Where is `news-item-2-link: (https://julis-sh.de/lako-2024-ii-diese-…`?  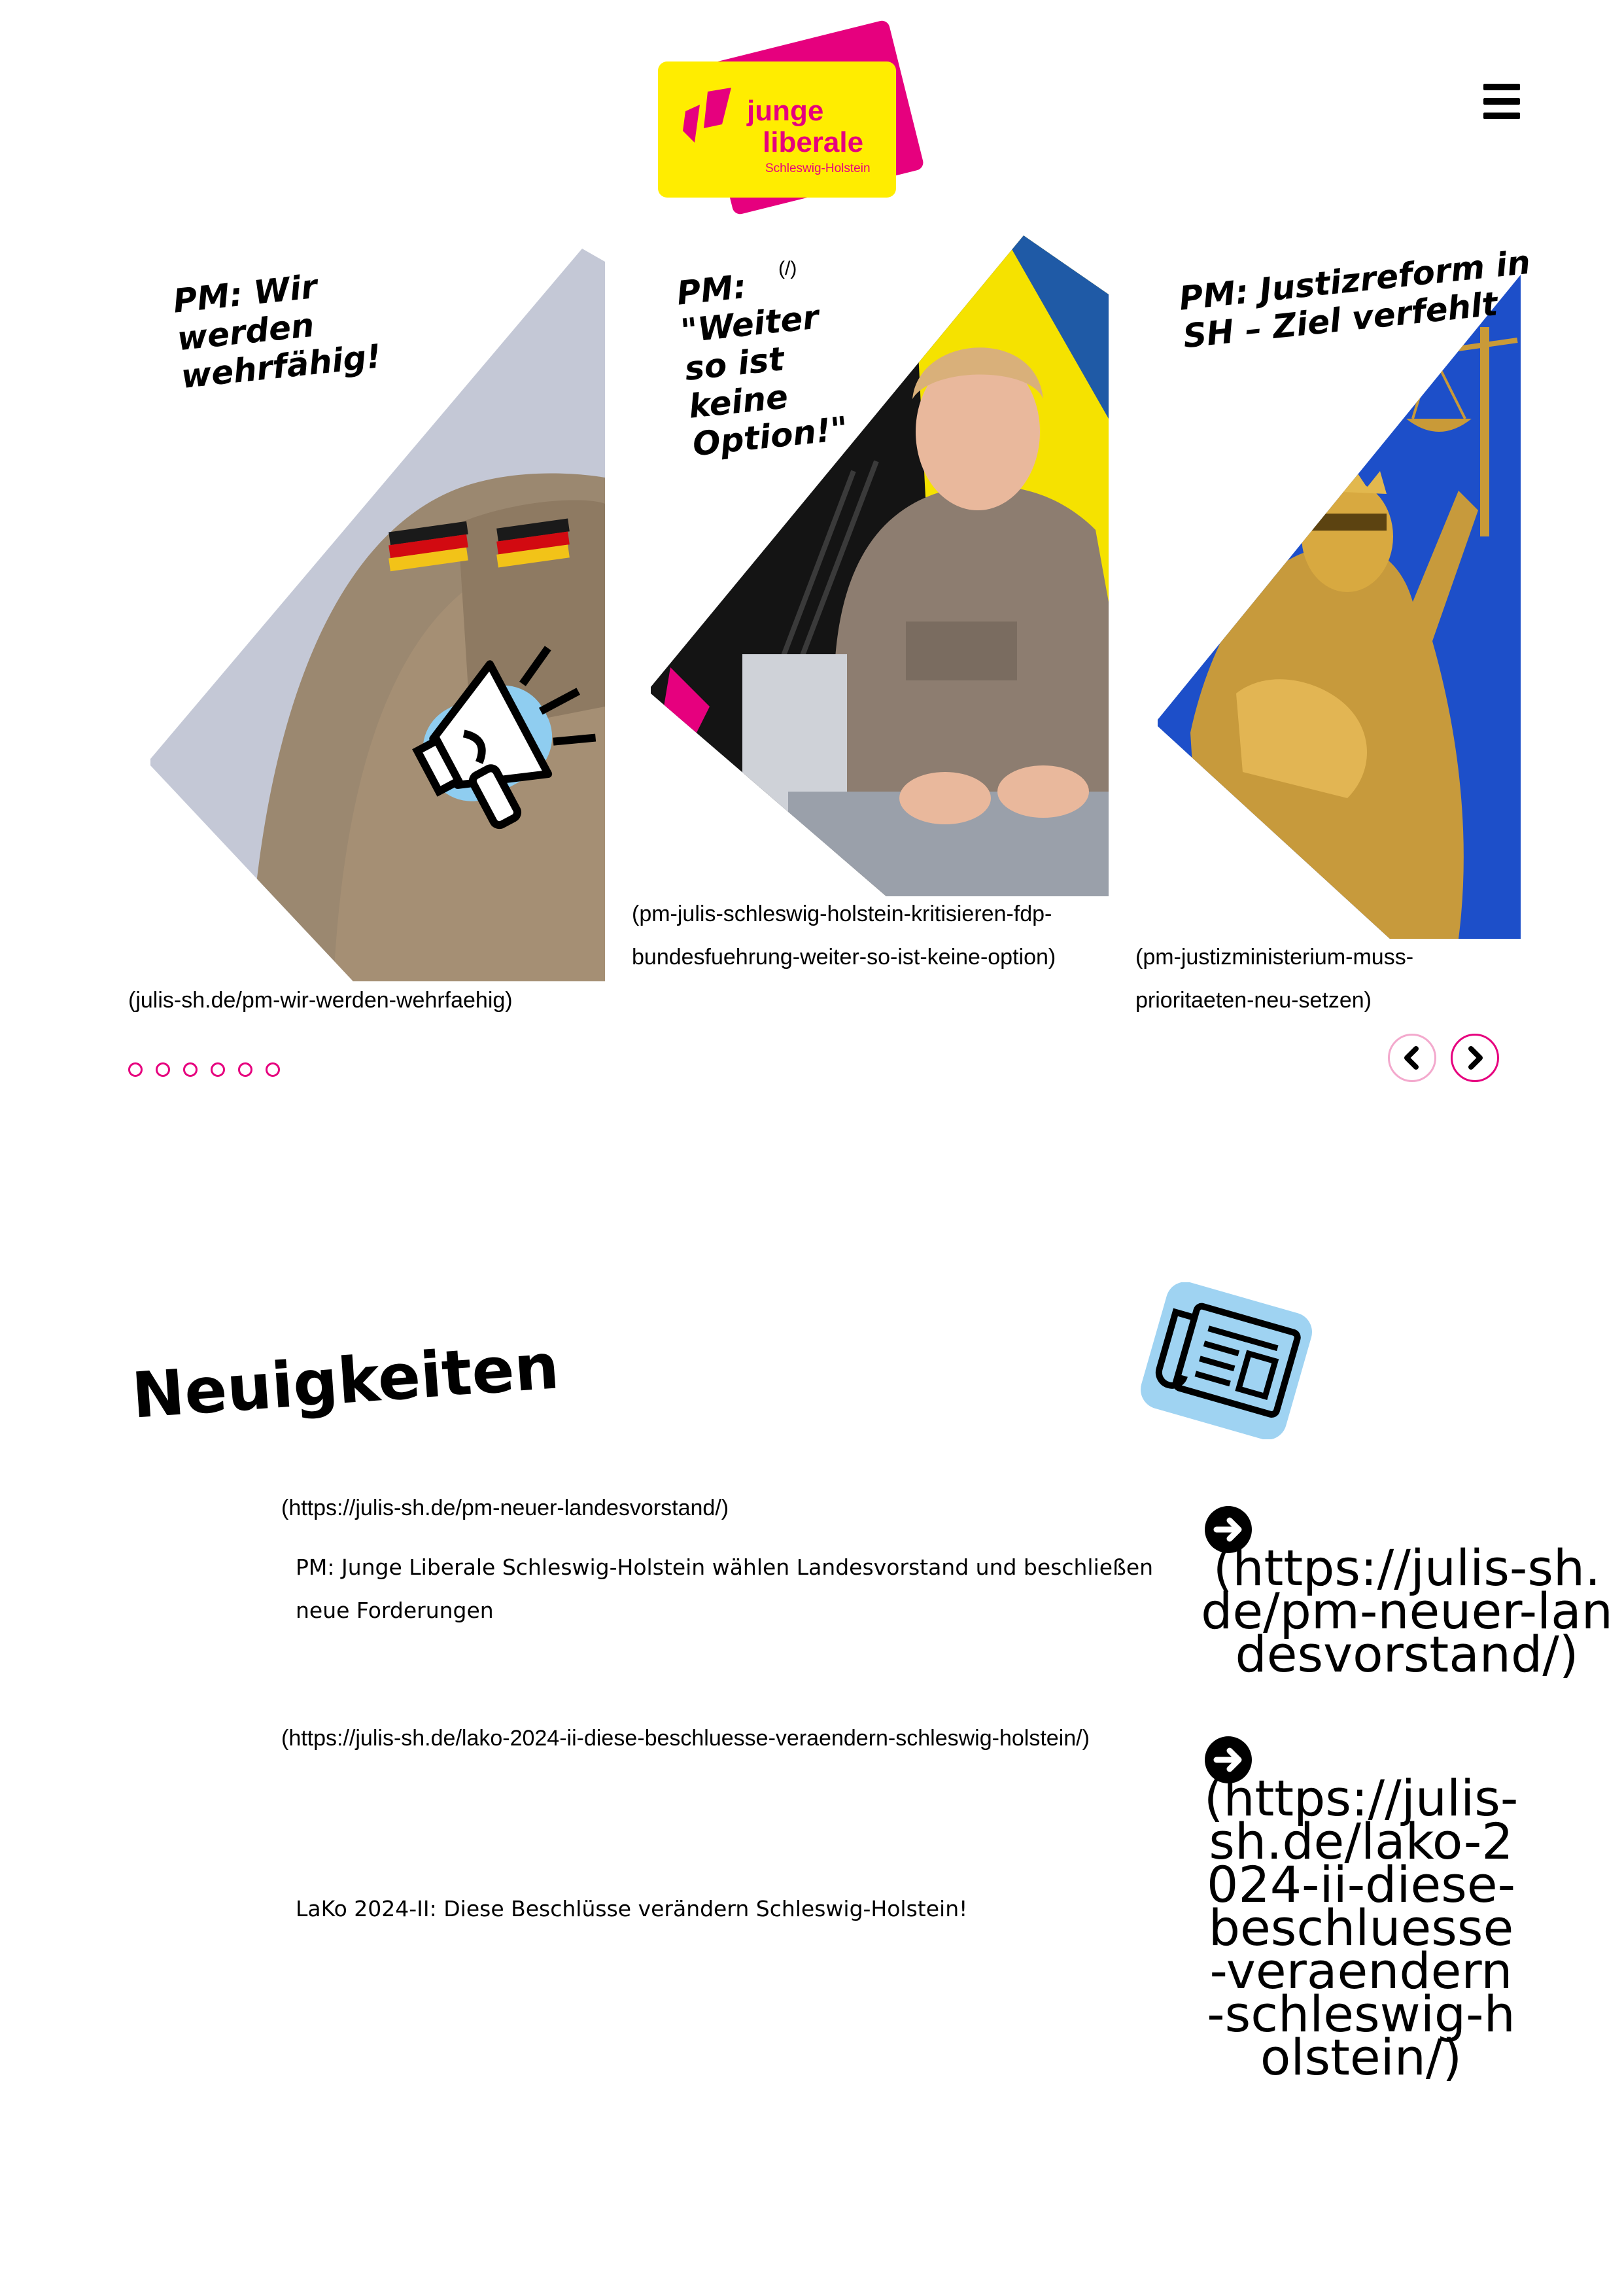 news-item-2-link: (https://julis-sh.de/lako-2024-ii-diese-… is located at coordinates (685, 1738).